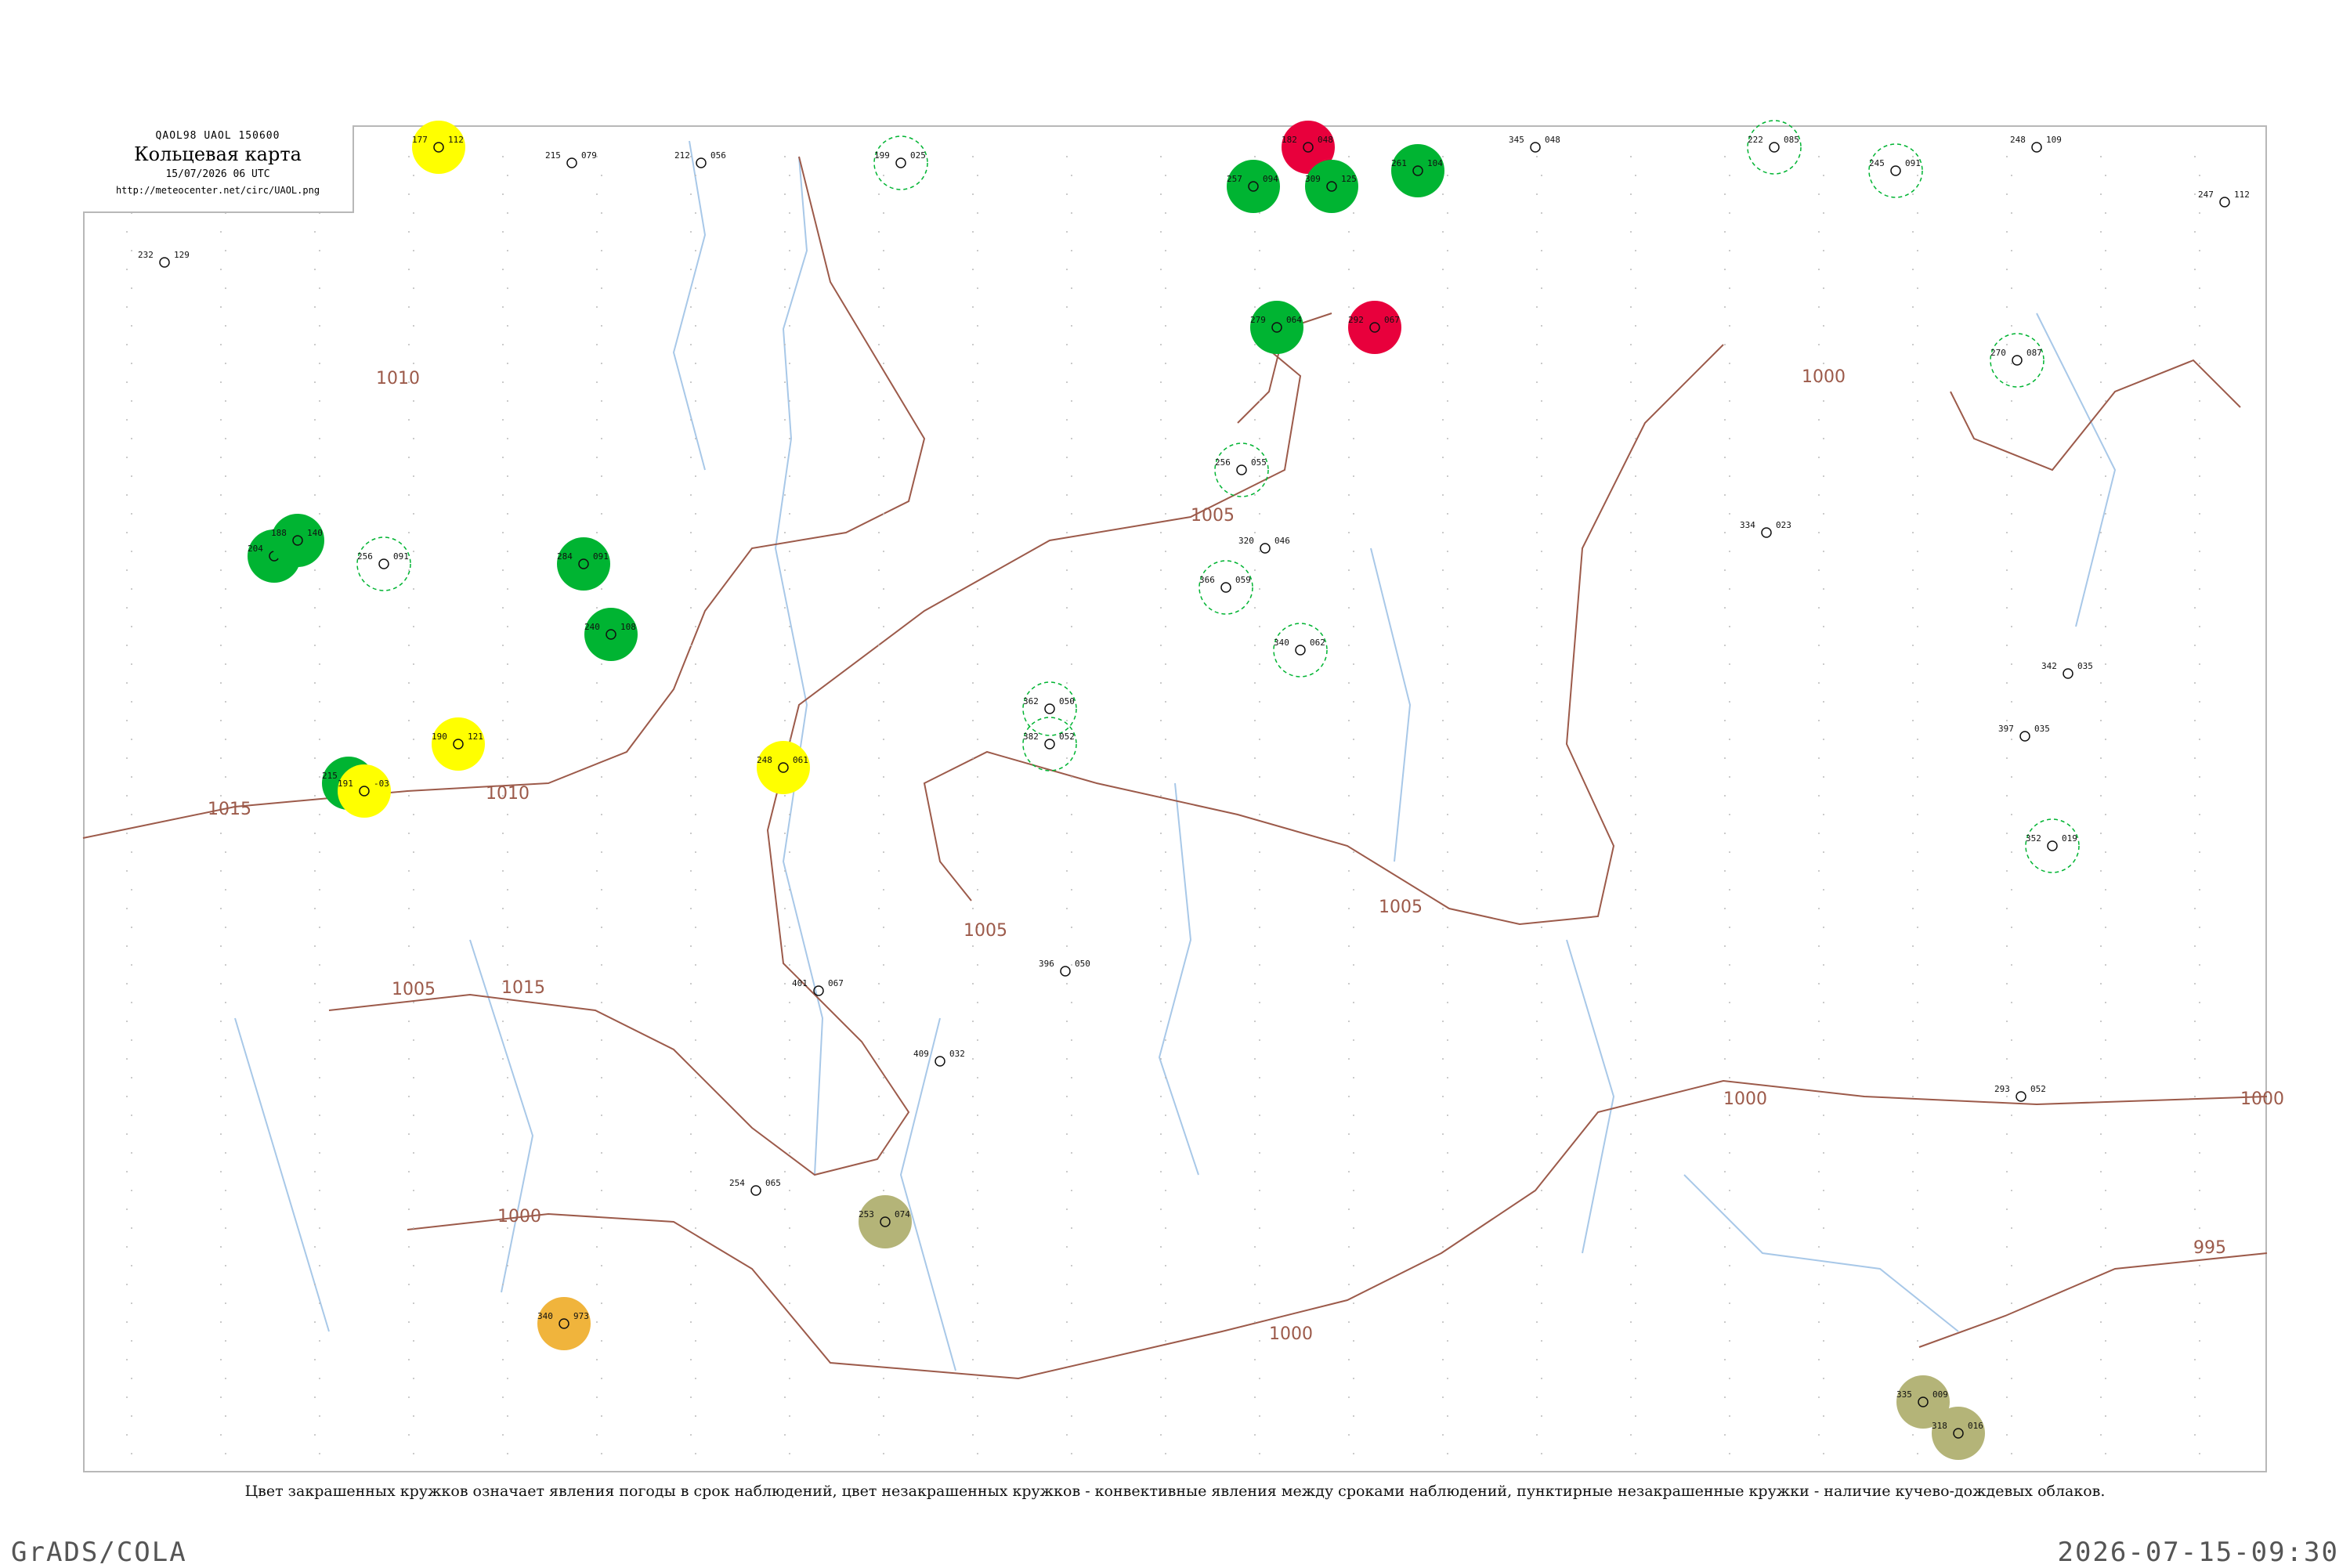 This screenshot has width=2350, height=1568. I want to click on station-pressure: 025, so click(918, 155).